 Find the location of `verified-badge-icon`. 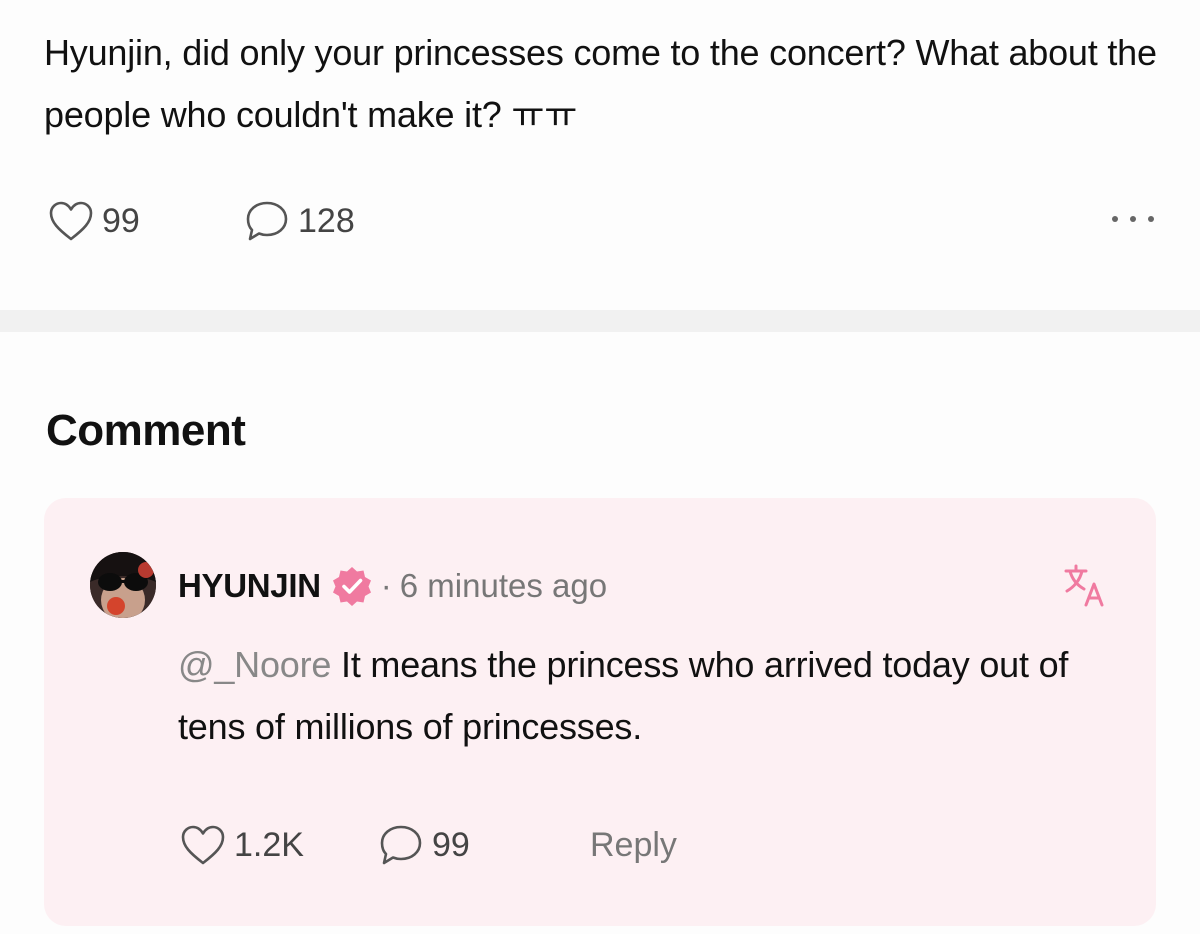

verified-badge-icon is located at coordinates (352, 586).